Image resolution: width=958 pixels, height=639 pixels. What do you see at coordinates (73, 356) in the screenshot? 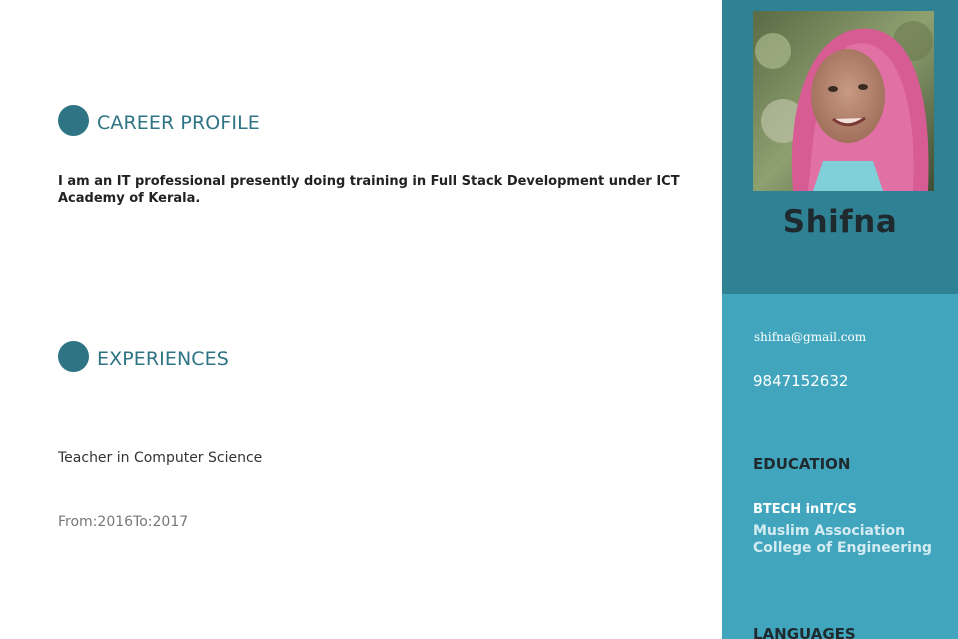
I see `briefcase-icon` at bounding box center [73, 356].